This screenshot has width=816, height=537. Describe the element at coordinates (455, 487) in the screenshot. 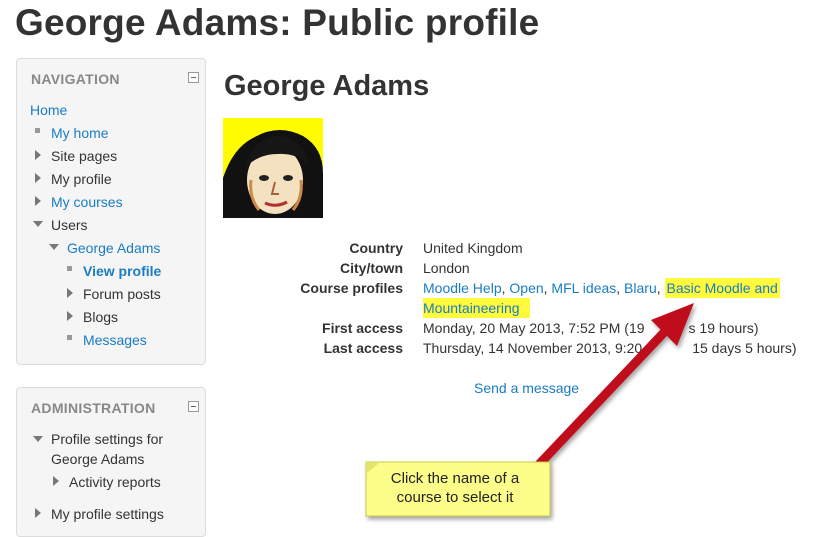

I see `callout-note: Click the name of a course to select it` at that location.